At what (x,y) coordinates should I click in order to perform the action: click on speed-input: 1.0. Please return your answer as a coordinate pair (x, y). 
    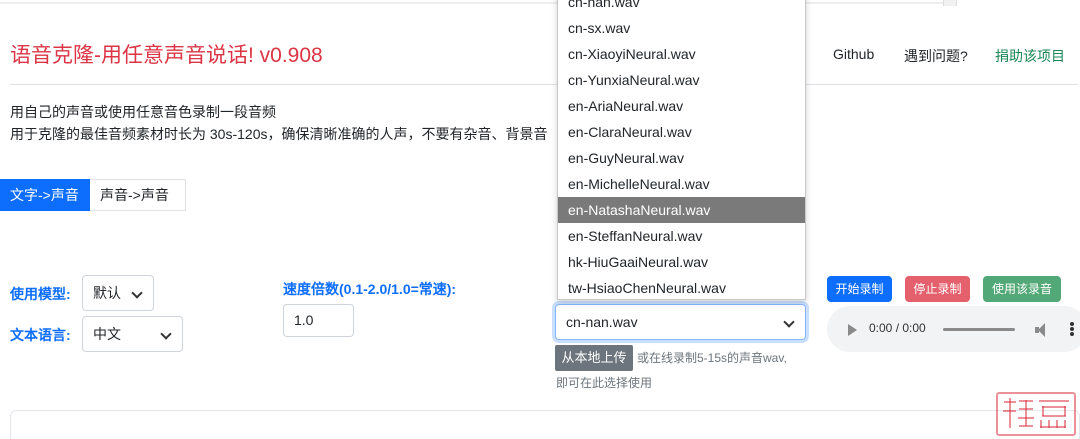
    Looking at the image, I should click on (318, 320).